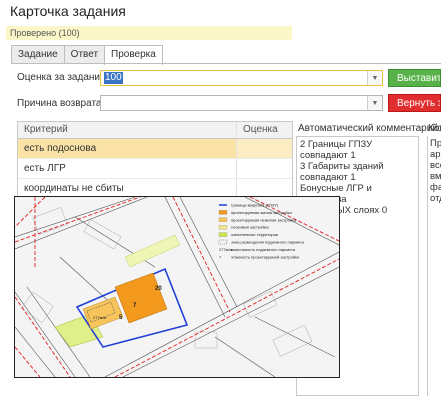 This screenshot has width=441, height=407. What do you see at coordinates (250, 227) in the screenshot?
I see `legend-label: сносимая застройка` at bounding box center [250, 227].